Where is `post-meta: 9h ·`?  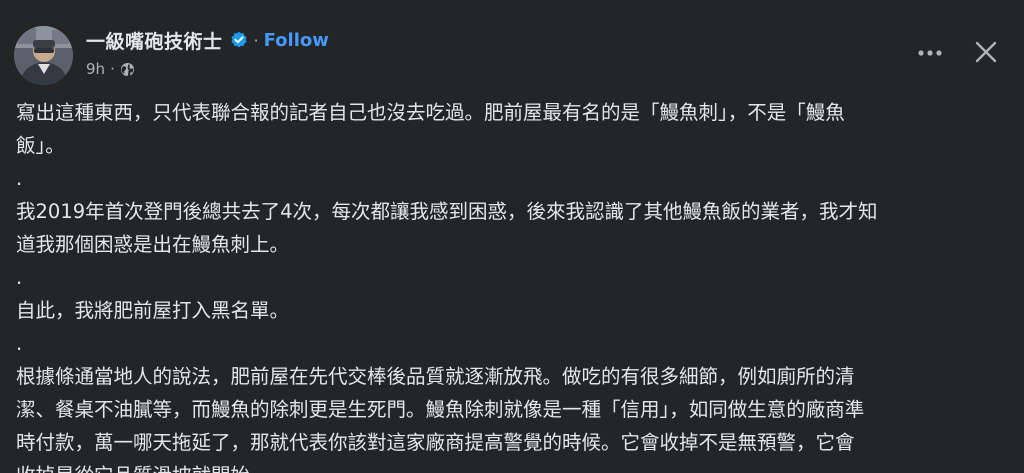 post-meta: 9h · is located at coordinates (110, 69).